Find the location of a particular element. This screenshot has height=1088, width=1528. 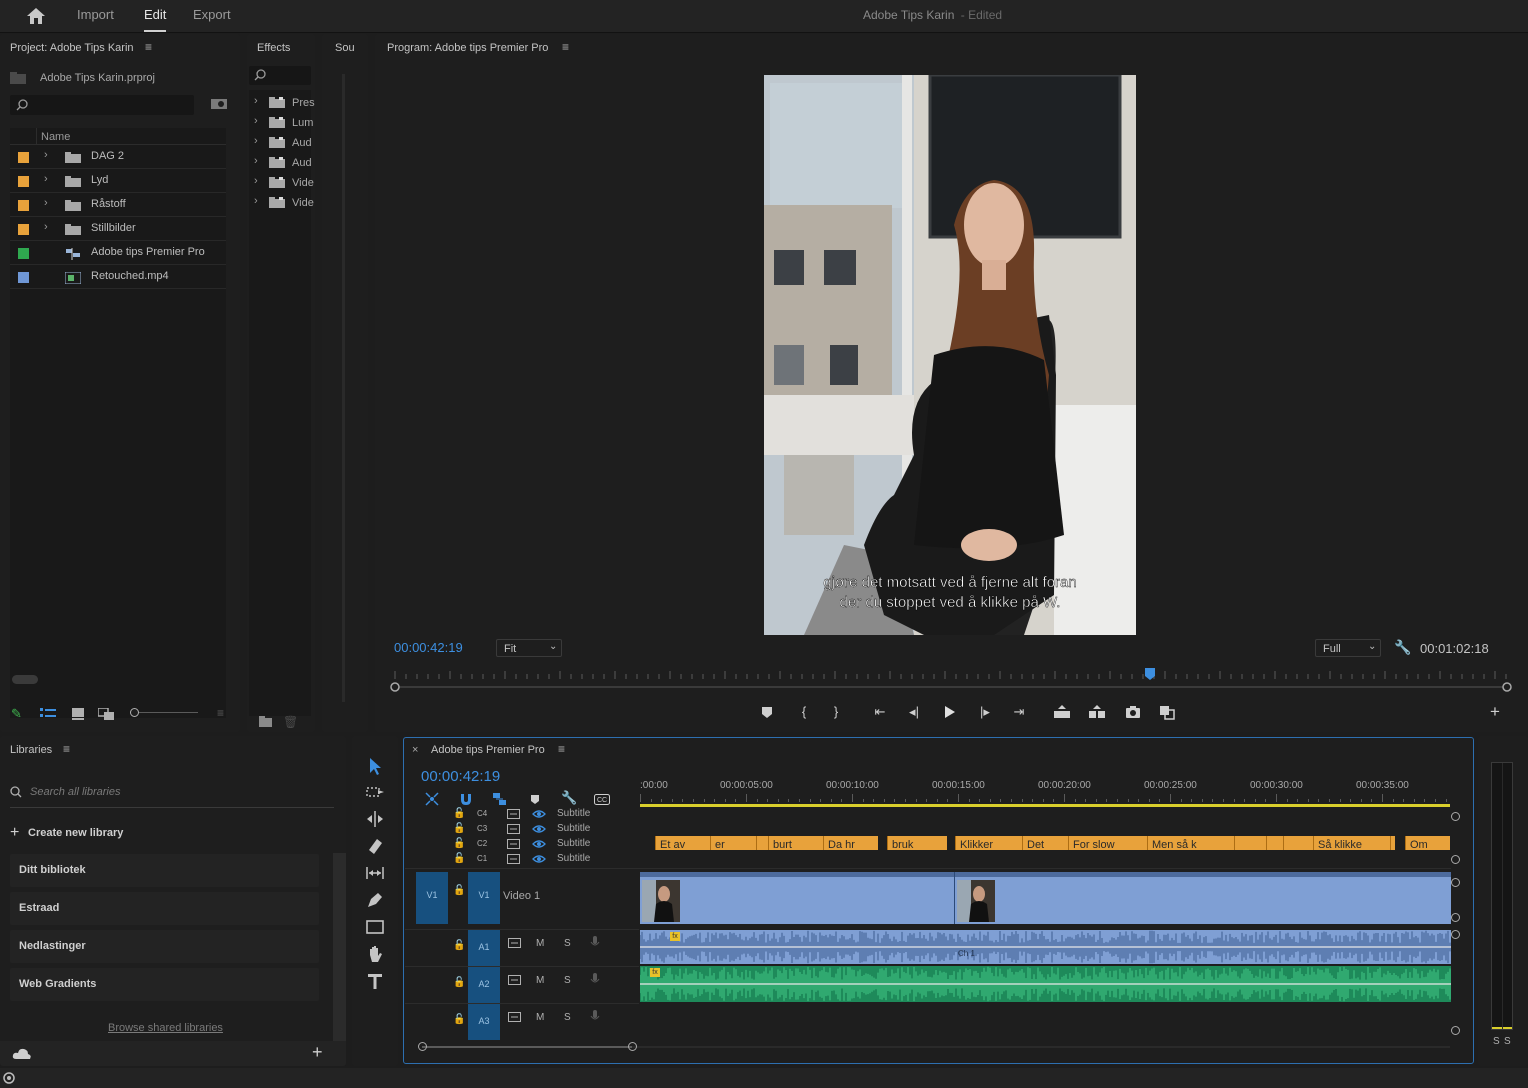

audio-clip-a1: fx Ch 1 is located at coordinates (1045, 947).